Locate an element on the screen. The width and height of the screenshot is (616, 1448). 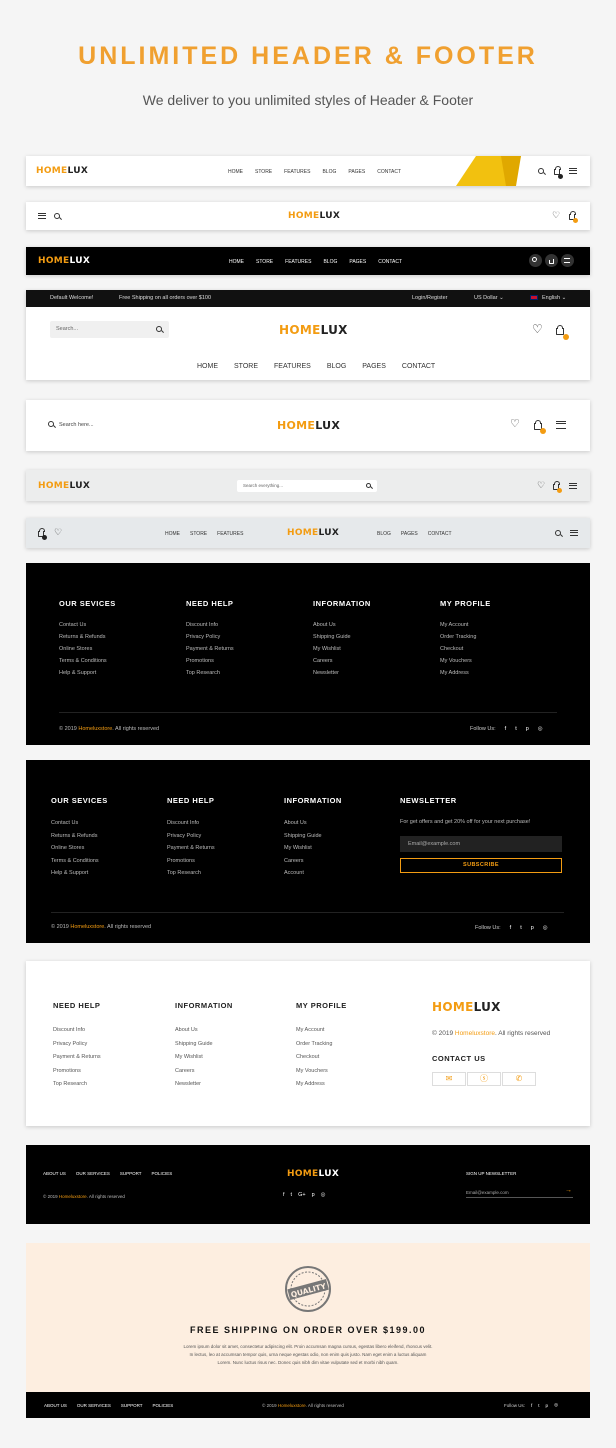
footer-link: Terms & Conditions is located at coordinates (75, 861).